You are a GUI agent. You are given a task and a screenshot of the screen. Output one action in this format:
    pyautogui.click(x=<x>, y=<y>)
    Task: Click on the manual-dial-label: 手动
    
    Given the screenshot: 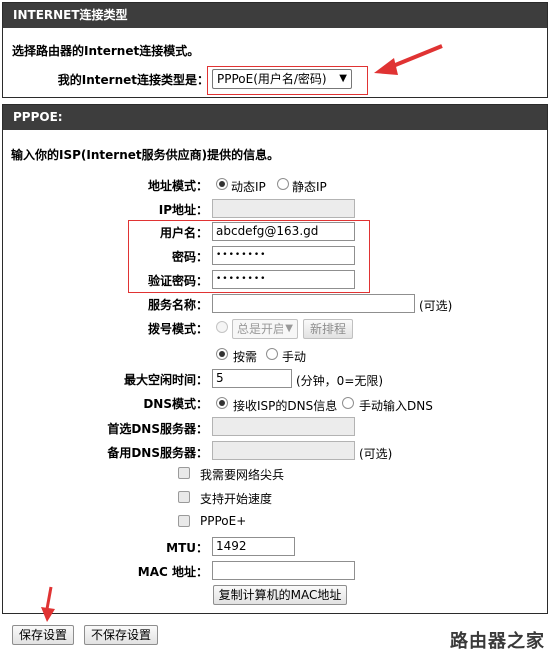 What is the action you would take?
    pyautogui.click(x=294, y=357)
    